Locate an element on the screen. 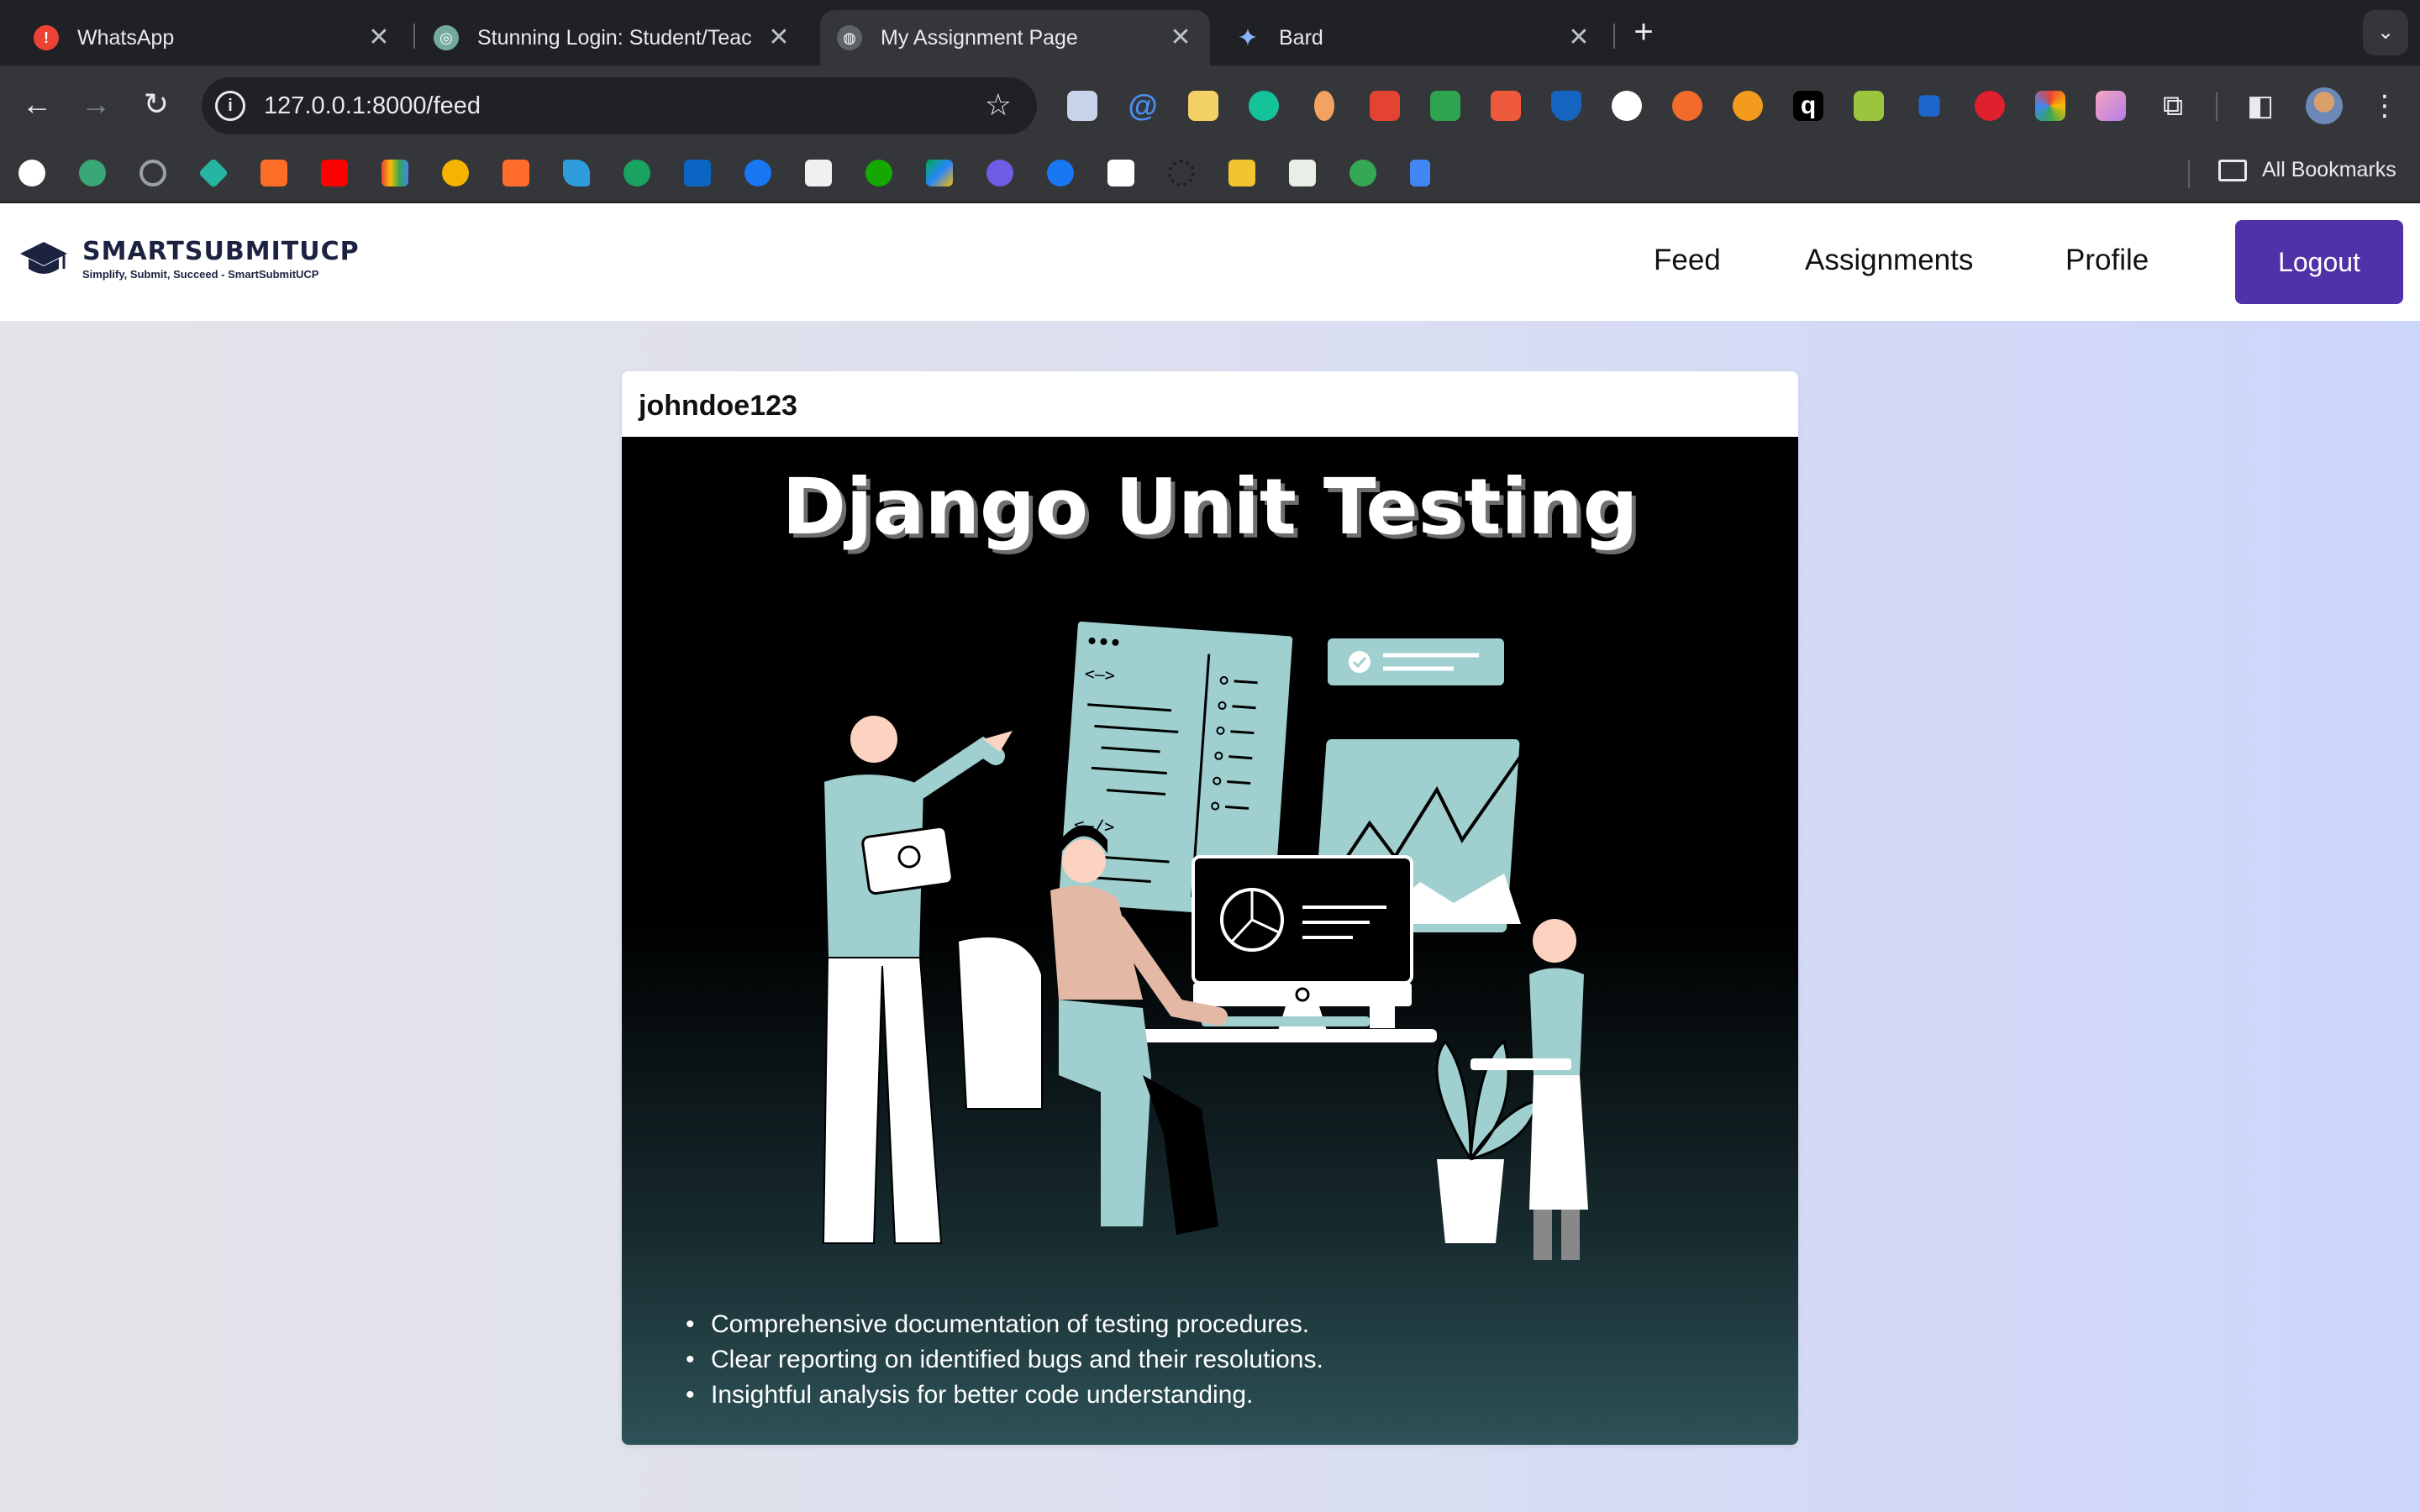  bookmark-star-icon: ☆ is located at coordinates (998, 105).